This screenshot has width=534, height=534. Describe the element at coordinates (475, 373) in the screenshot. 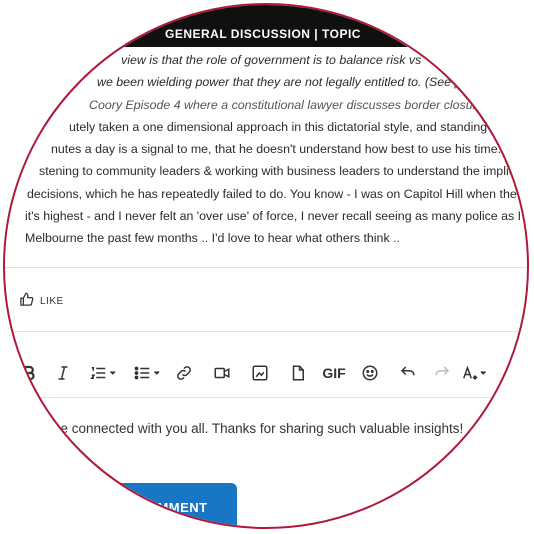

I see `text-style-icon` at that location.